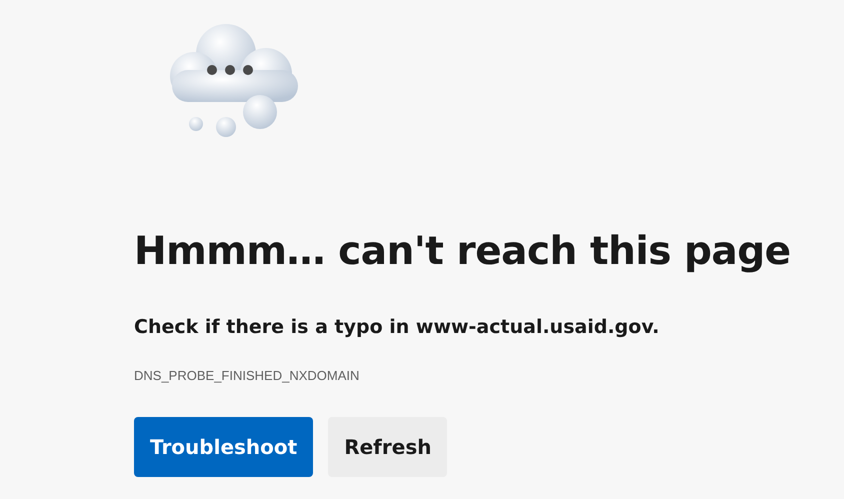  Describe the element at coordinates (397, 327) in the screenshot. I see `error-message: Check if there is a typo in www-actual.usaid.gov.` at that location.